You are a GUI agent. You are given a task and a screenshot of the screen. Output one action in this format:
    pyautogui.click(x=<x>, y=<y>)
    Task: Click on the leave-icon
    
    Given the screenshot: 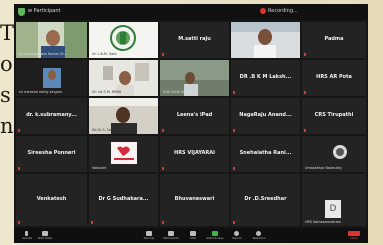 What is the action you would take?
    pyautogui.click(x=354, y=233)
    